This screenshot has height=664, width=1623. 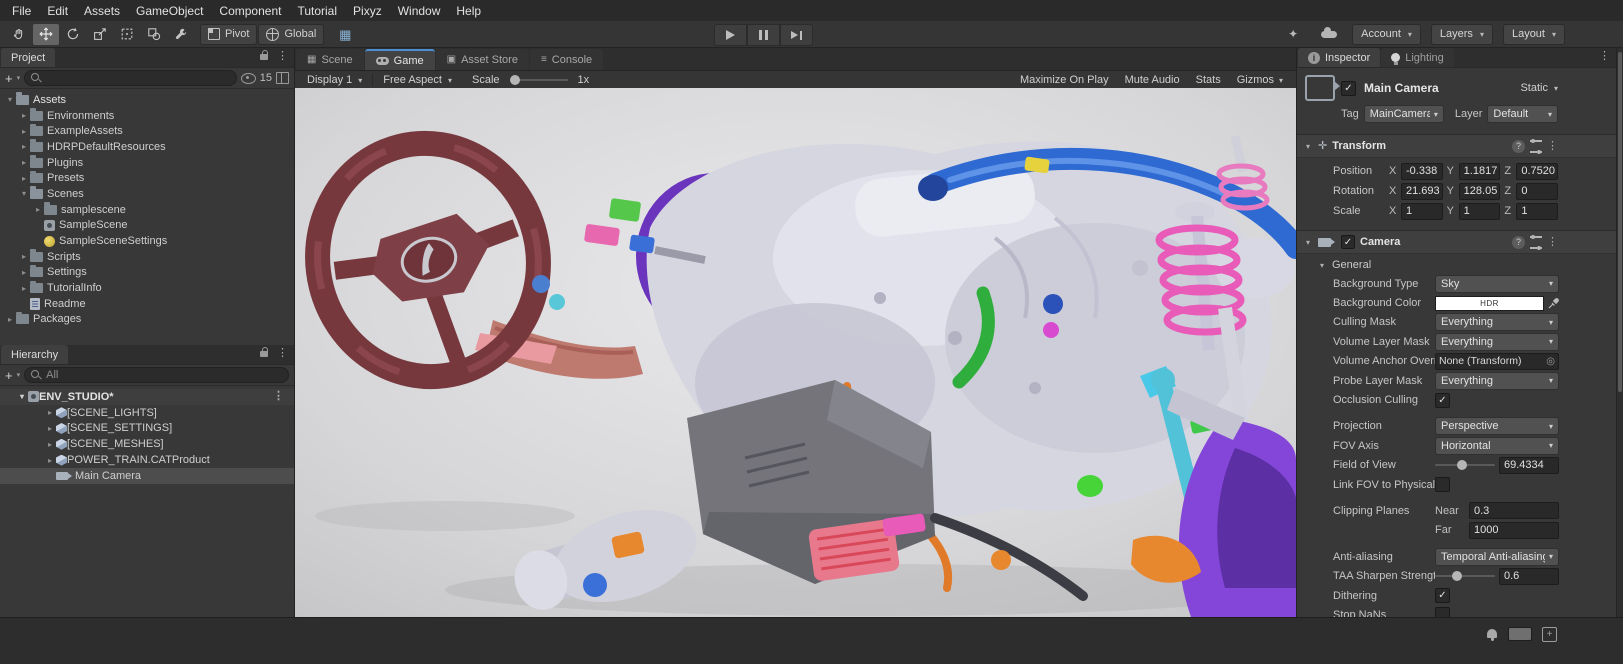 I want to click on display-dropdown: Display 1 ▾, so click(x=334, y=80).